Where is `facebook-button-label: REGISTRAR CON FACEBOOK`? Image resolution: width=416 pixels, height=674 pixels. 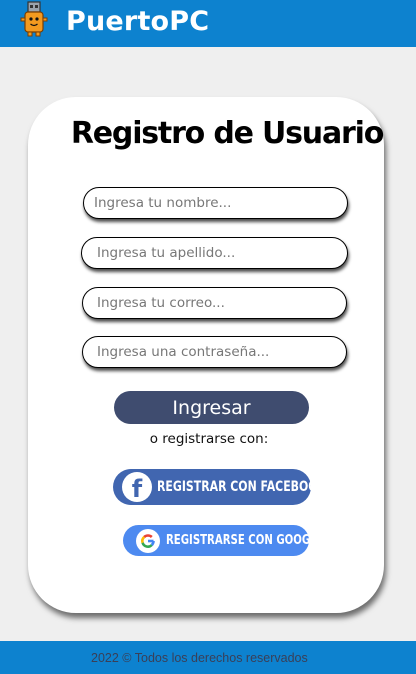
facebook-button-label: REGISTRAR CON FACEBOOK is located at coordinates (242, 487).